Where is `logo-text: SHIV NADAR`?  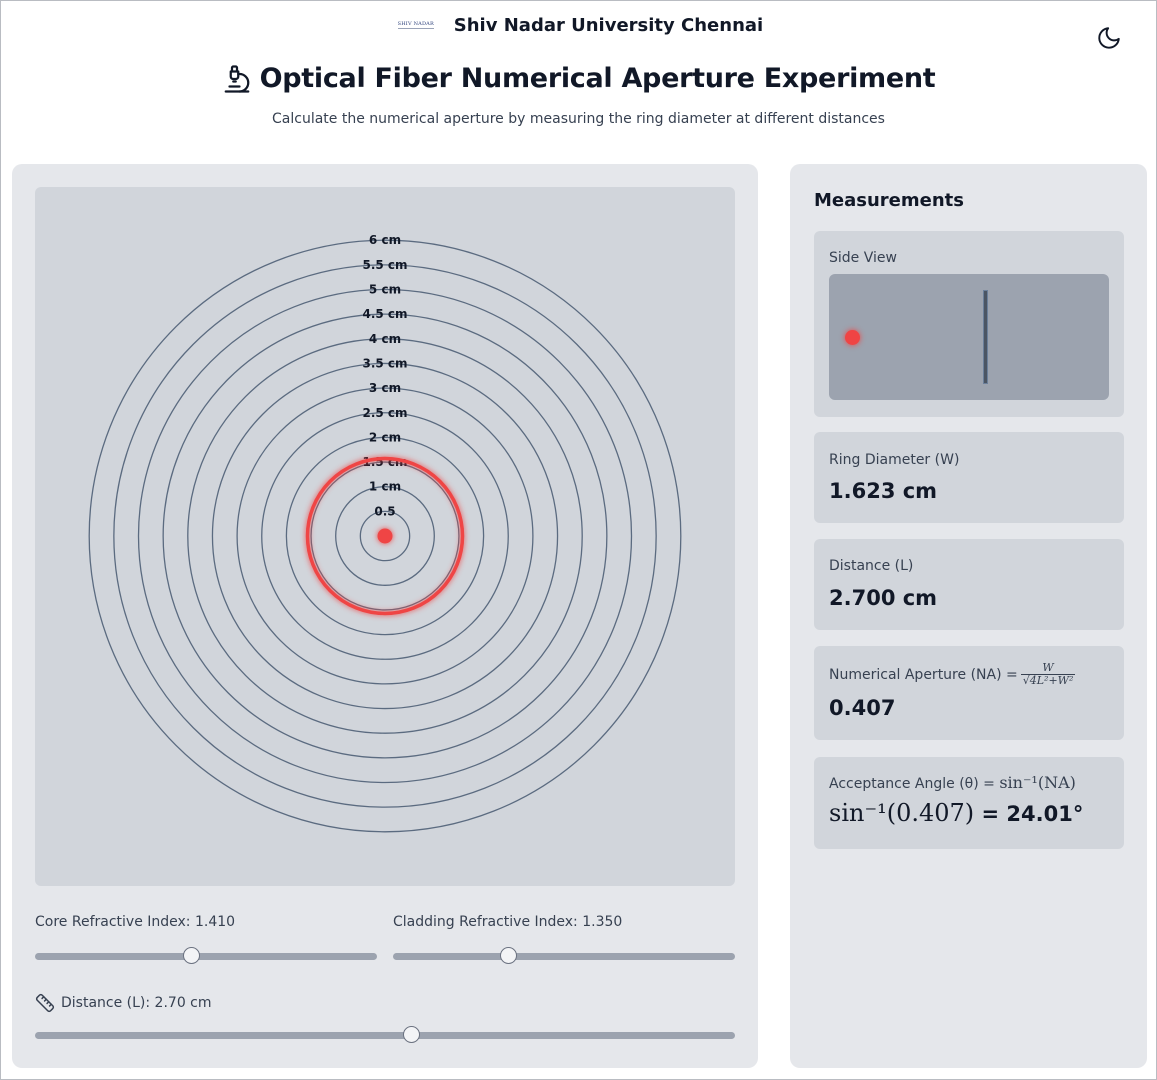 logo-text: SHIV NADAR is located at coordinates (415, 24).